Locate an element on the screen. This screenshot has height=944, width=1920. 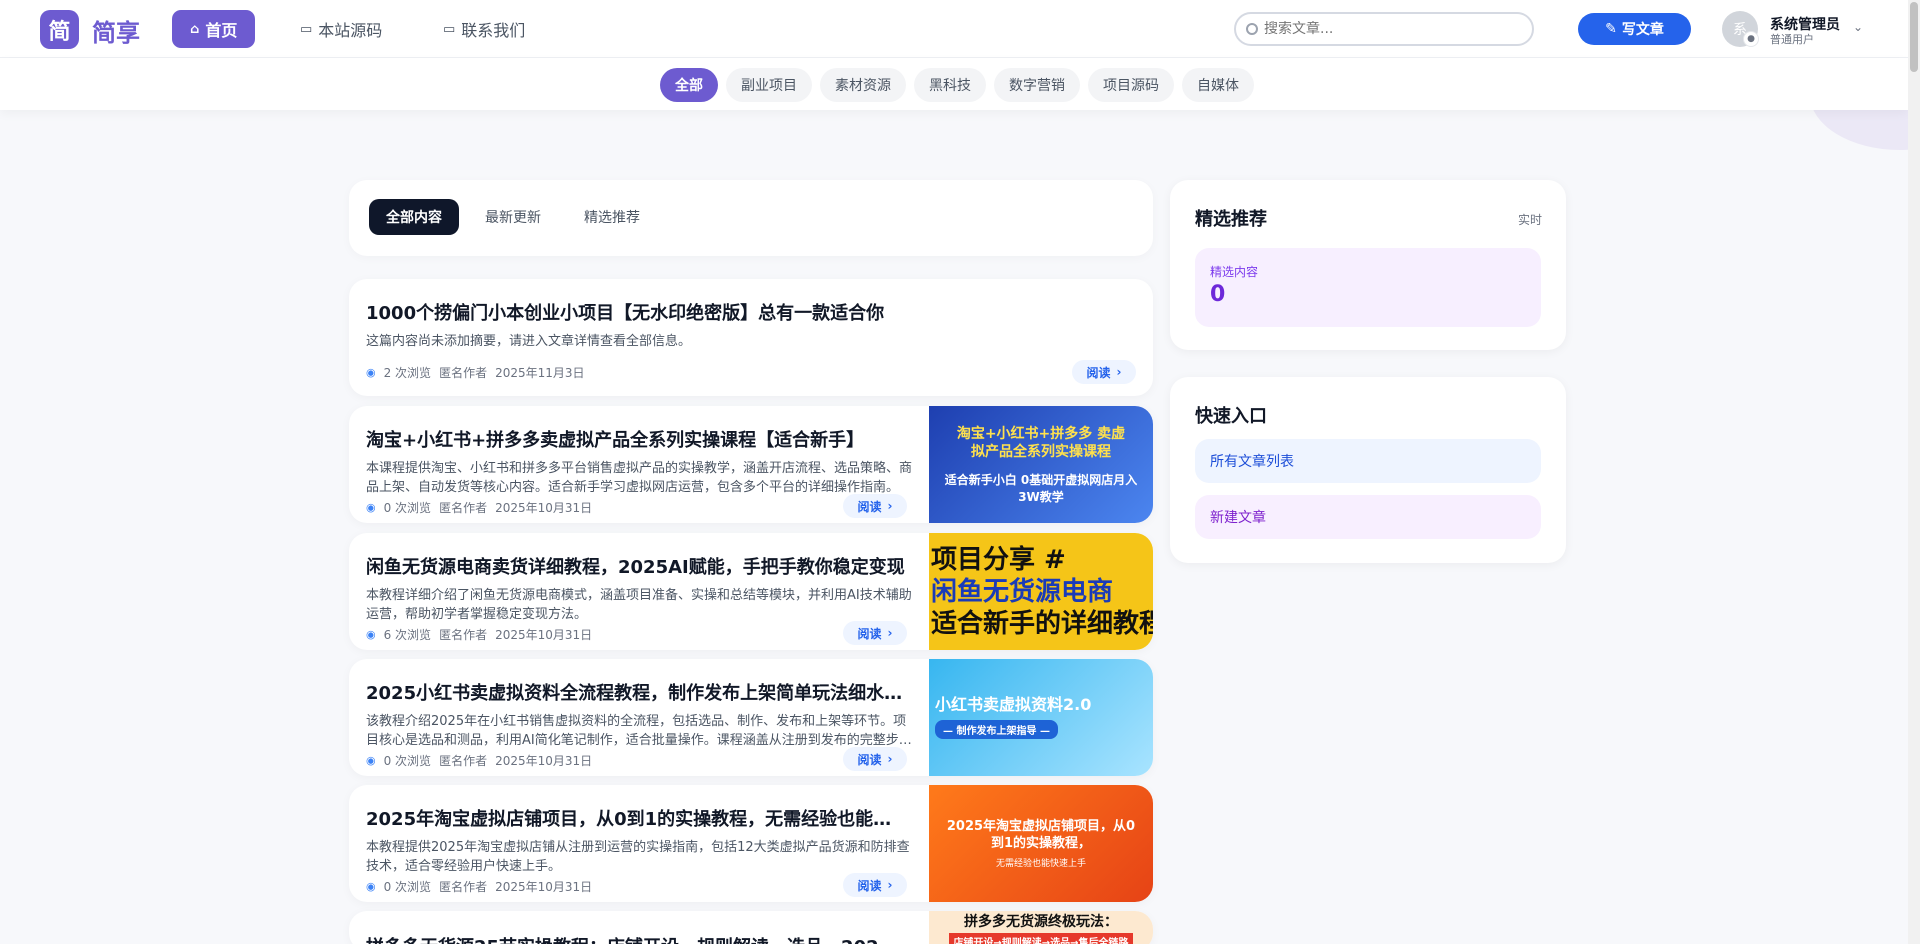
article-title: 2025年淘宝虚拟店铺项目，从0到1的实操教程，无需经验也能快速上手 is located at coordinates (636, 818).